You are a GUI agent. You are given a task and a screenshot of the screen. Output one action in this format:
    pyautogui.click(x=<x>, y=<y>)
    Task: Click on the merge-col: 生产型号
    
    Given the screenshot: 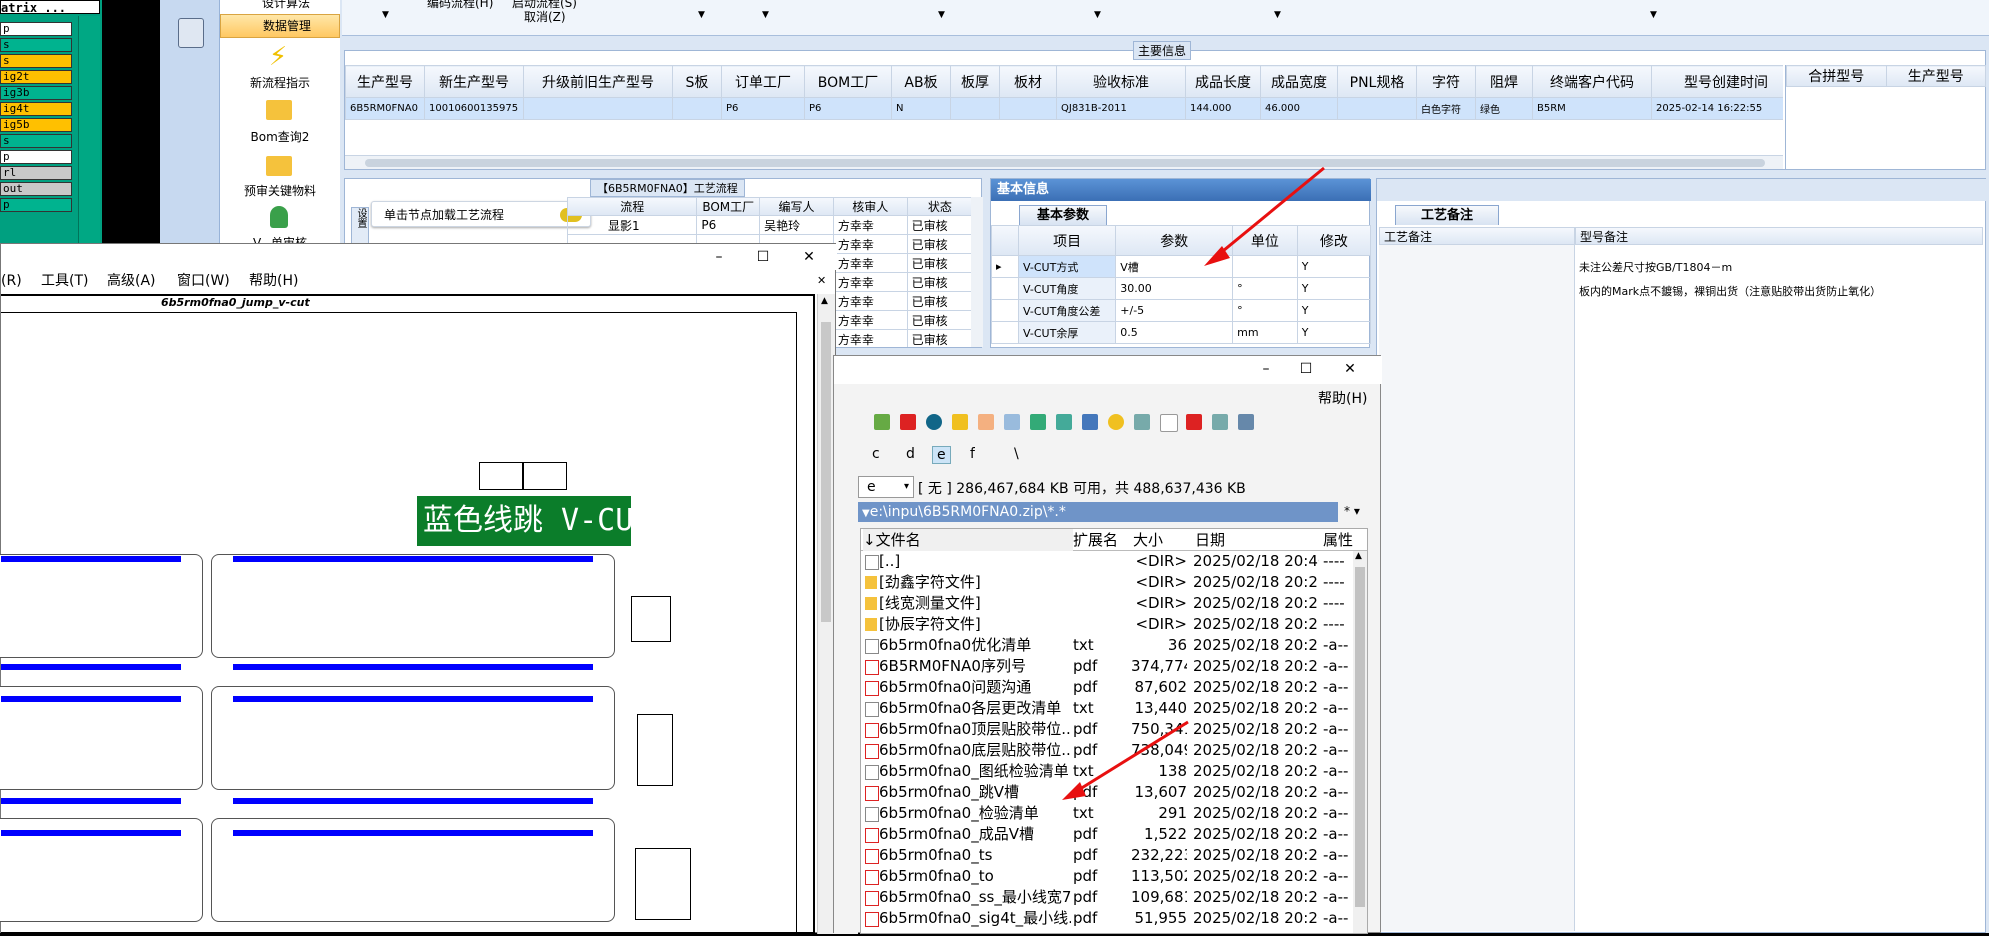 What is the action you would take?
    pyautogui.click(x=1935, y=76)
    